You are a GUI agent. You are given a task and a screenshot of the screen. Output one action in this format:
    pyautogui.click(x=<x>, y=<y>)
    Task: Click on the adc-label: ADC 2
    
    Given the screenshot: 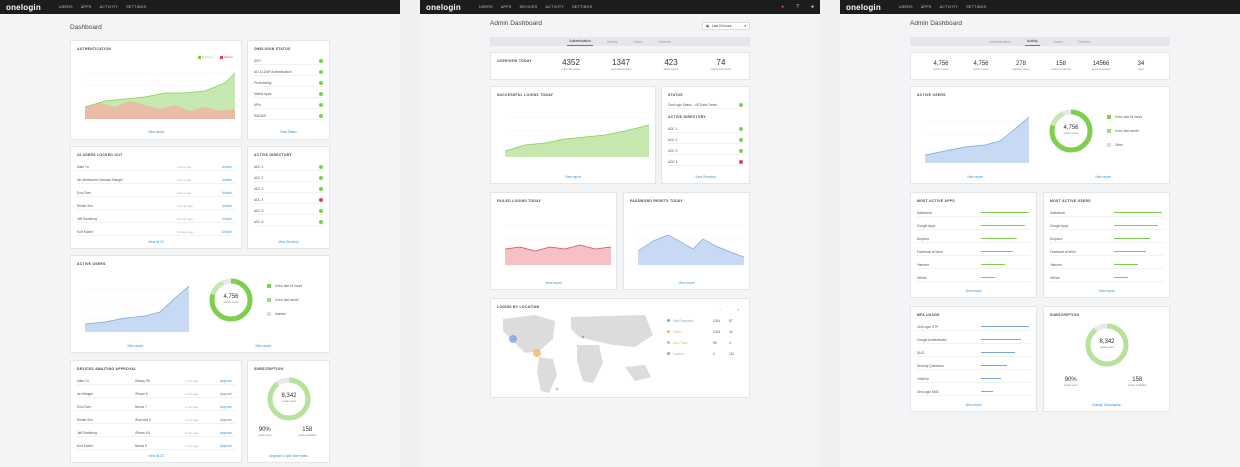 What is the action you would take?
    pyautogui.click(x=673, y=139)
    